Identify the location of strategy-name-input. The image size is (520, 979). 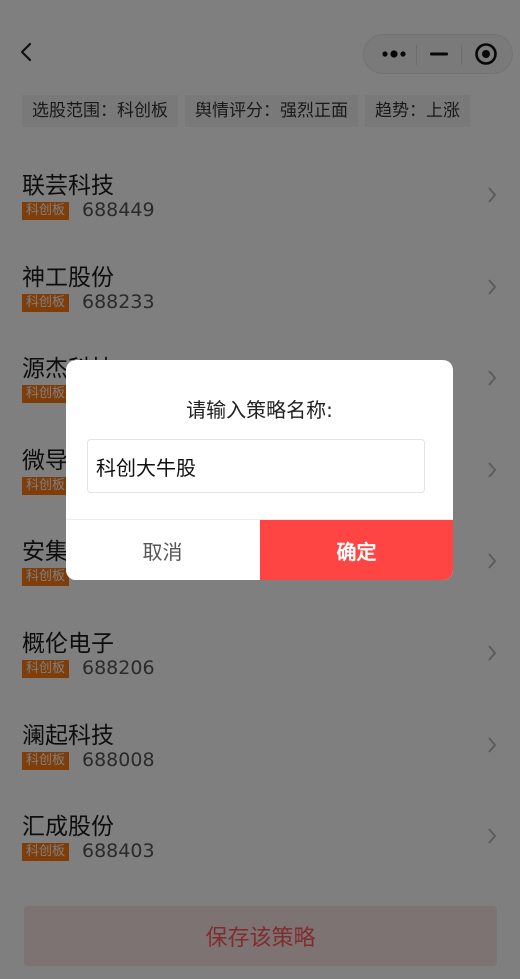
(256, 466).